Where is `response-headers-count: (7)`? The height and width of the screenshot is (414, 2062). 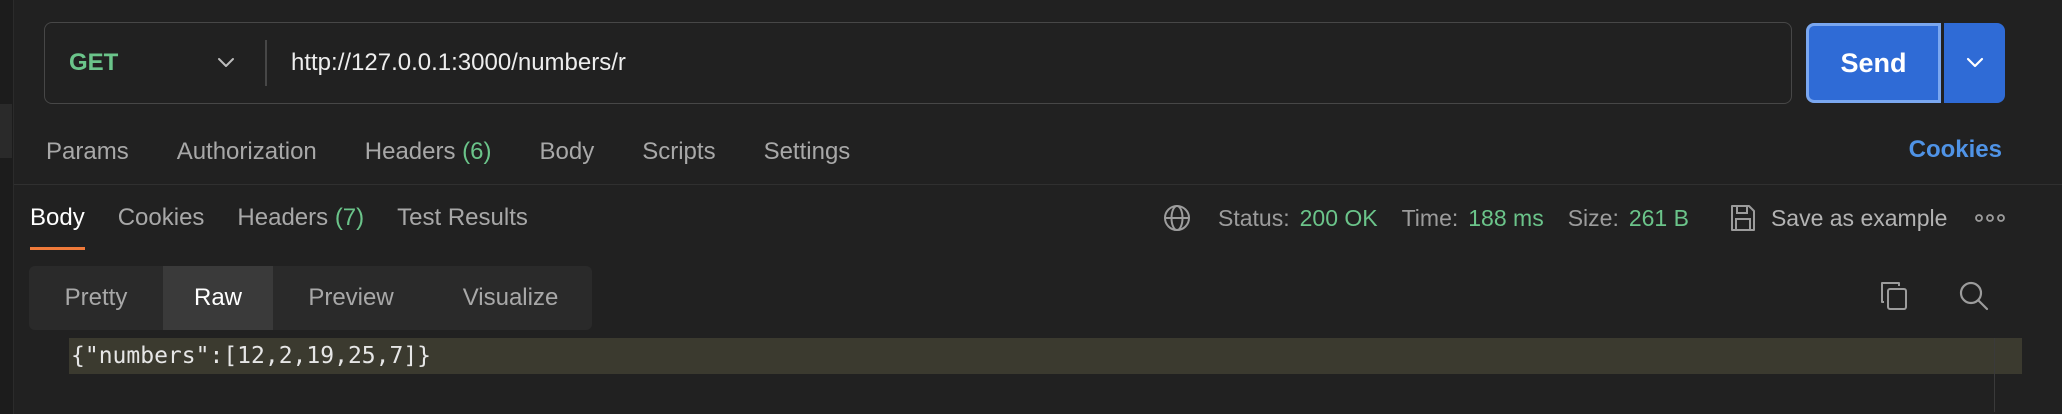
response-headers-count: (7) is located at coordinates (349, 217).